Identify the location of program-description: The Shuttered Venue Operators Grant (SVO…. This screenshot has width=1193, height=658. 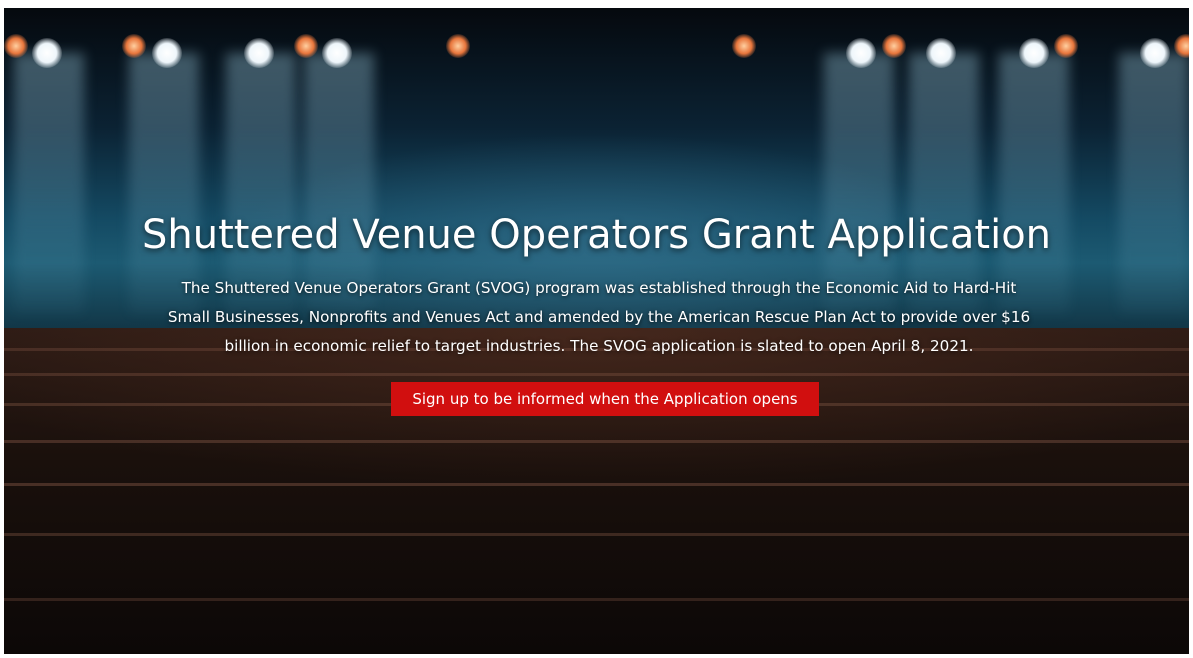
(599, 317).